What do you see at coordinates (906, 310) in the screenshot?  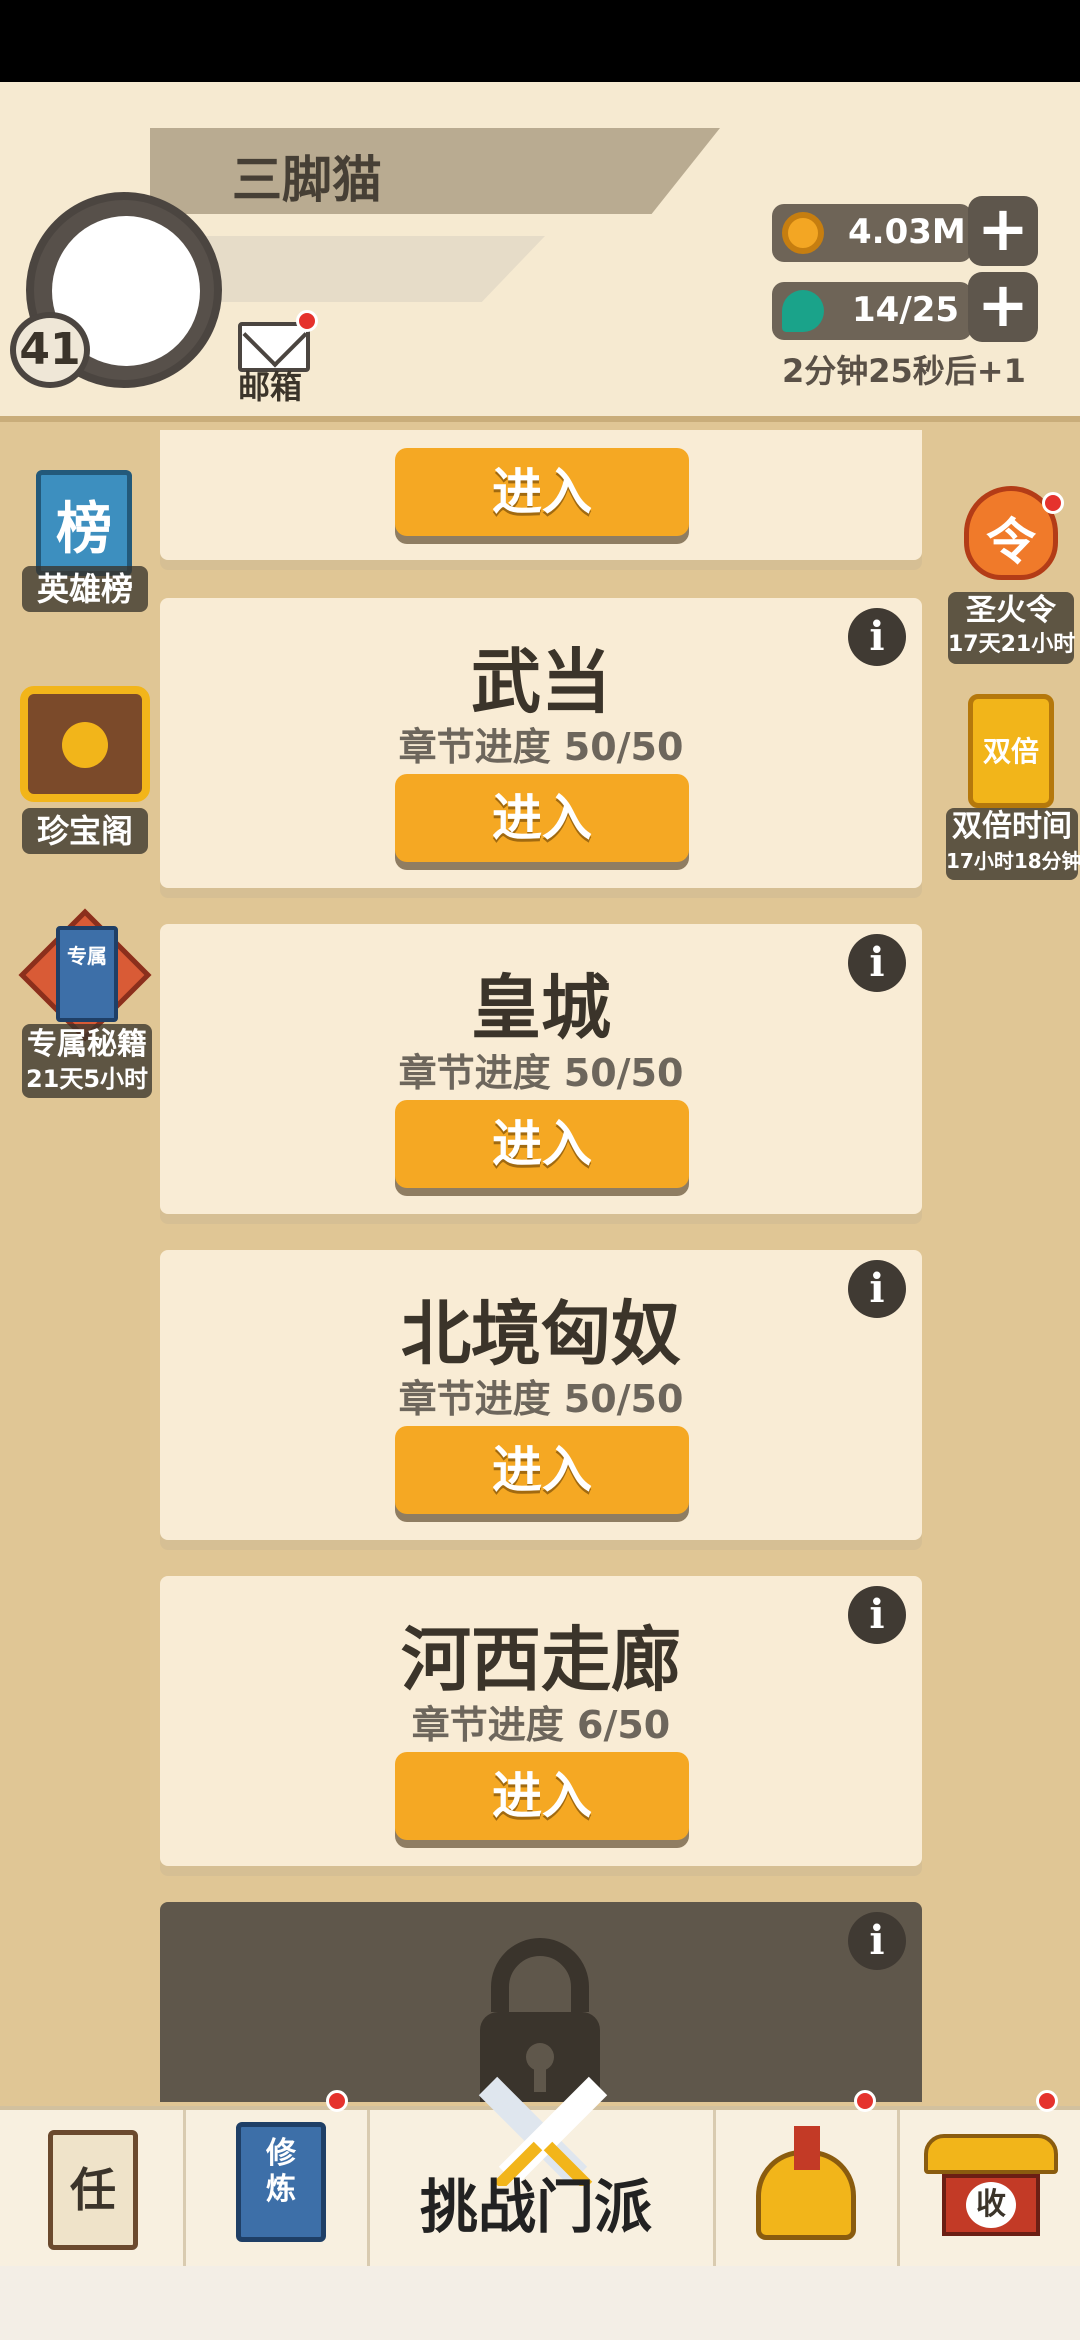 I see `stamina-value: 14/25` at bounding box center [906, 310].